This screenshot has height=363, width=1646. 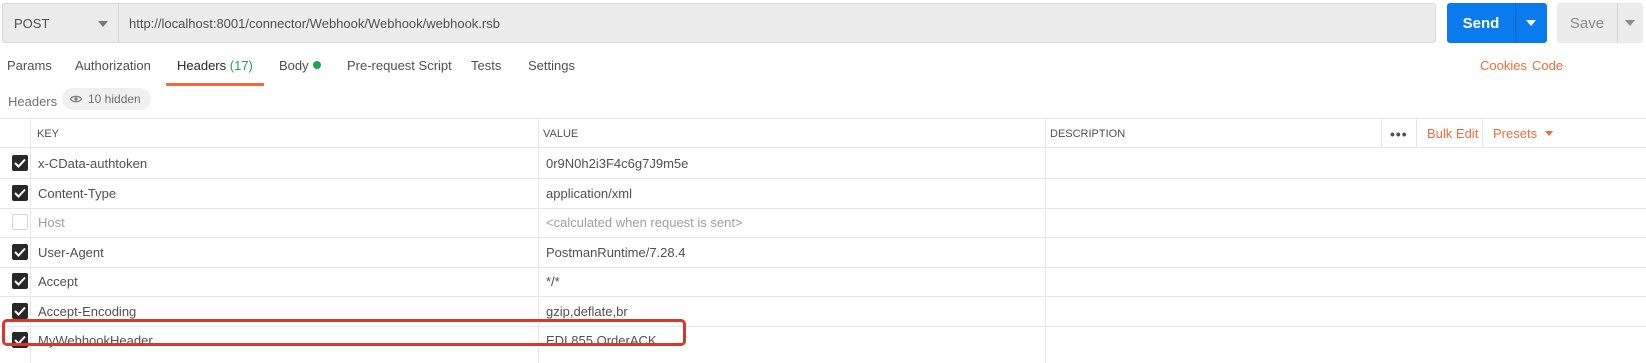 I want to click on tab-label: Pre-request Script, so click(x=399, y=65).